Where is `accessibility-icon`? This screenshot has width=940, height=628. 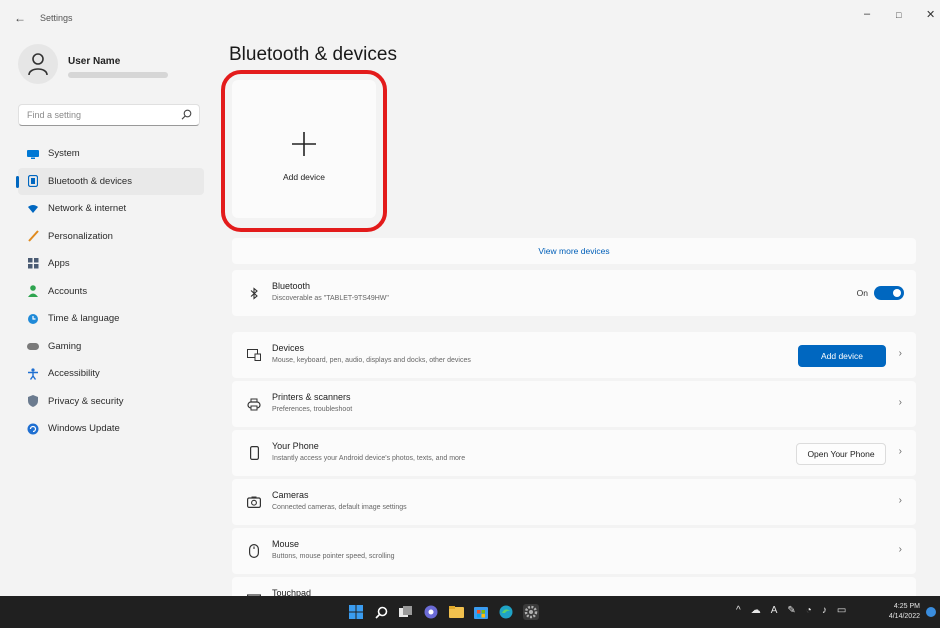
accessibility-icon is located at coordinates (33, 374).